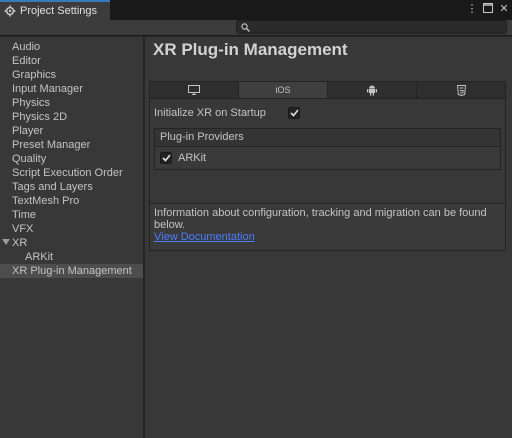 The width and height of the screenshot is (512, 438). What do you see at coordinates (327, 138) in the screenshot?
I see `plugin-providers-header: Plug-in Providers` at bounding box center [327, 138].